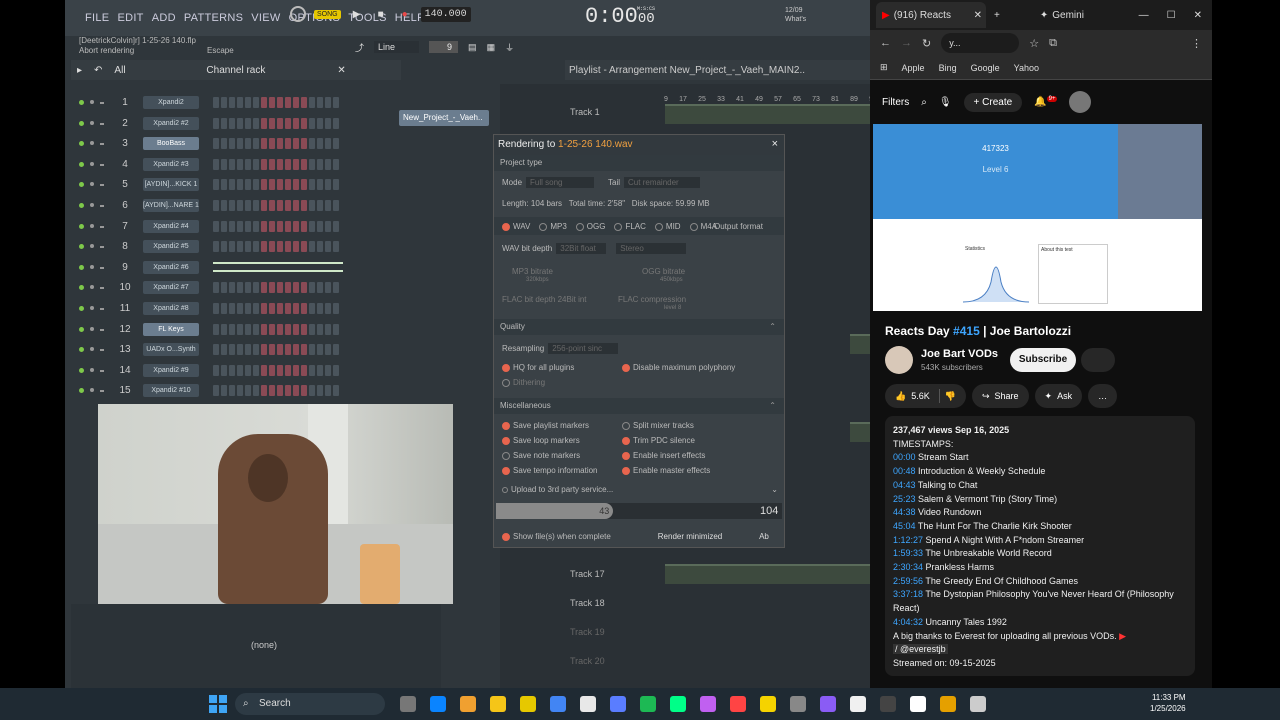 The width and height of the screenshot is (1280, 720). What do you see at coordinates (264, 645) in the screenshot?
I see `mixer-route-none: (none)` at bounding box center [264, 645].